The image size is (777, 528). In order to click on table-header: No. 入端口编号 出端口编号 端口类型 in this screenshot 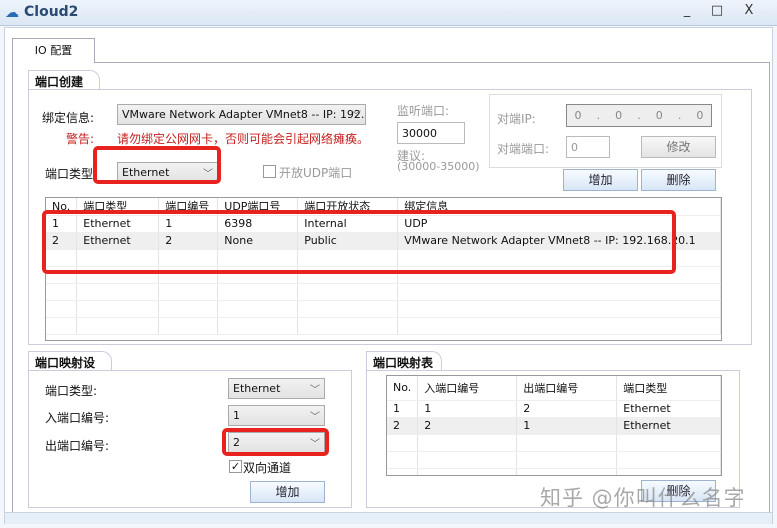, I will do `click(554, 388)`.